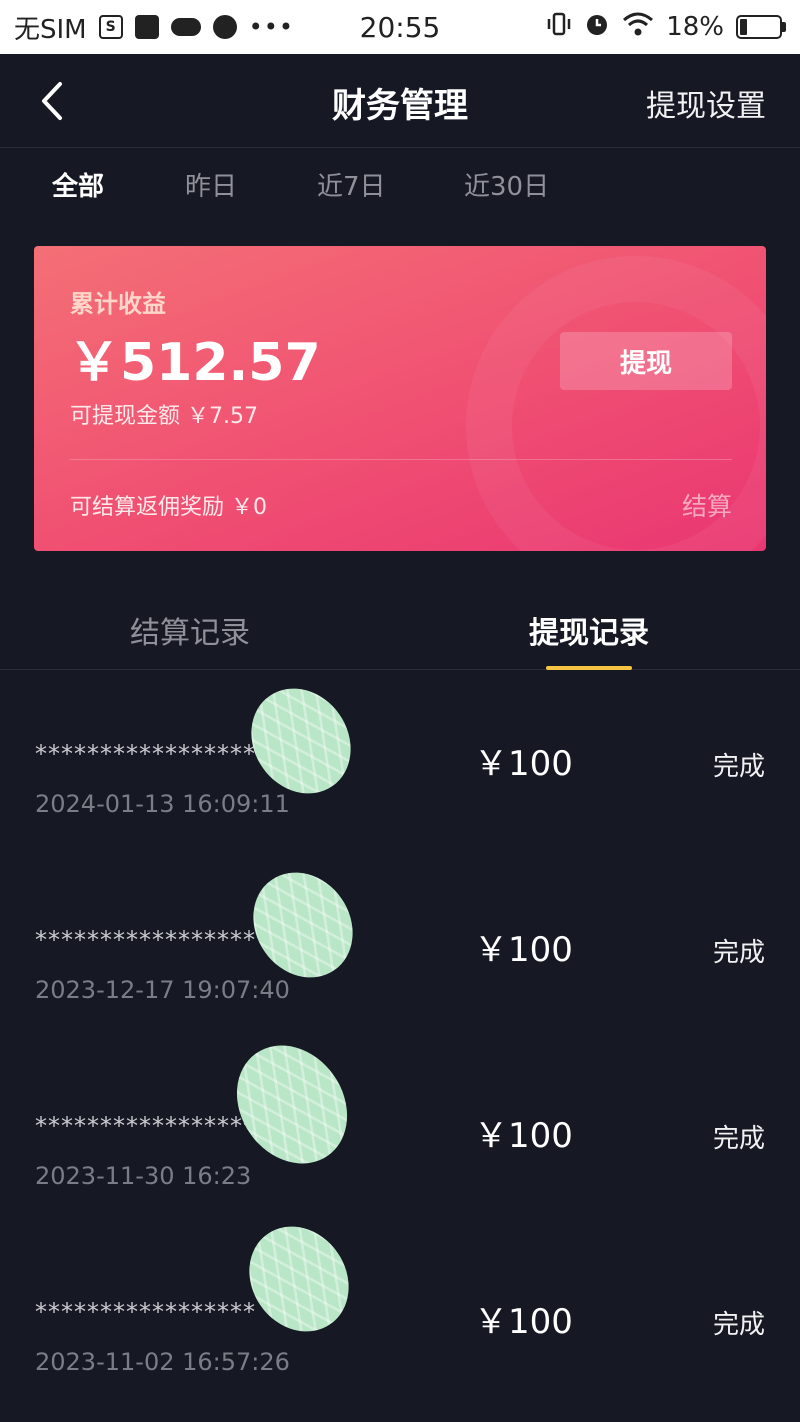 This screenshot has height=1422, width=800. I want to click on available-amount: 可提现金额 ￥7.57, so click(164, 416).